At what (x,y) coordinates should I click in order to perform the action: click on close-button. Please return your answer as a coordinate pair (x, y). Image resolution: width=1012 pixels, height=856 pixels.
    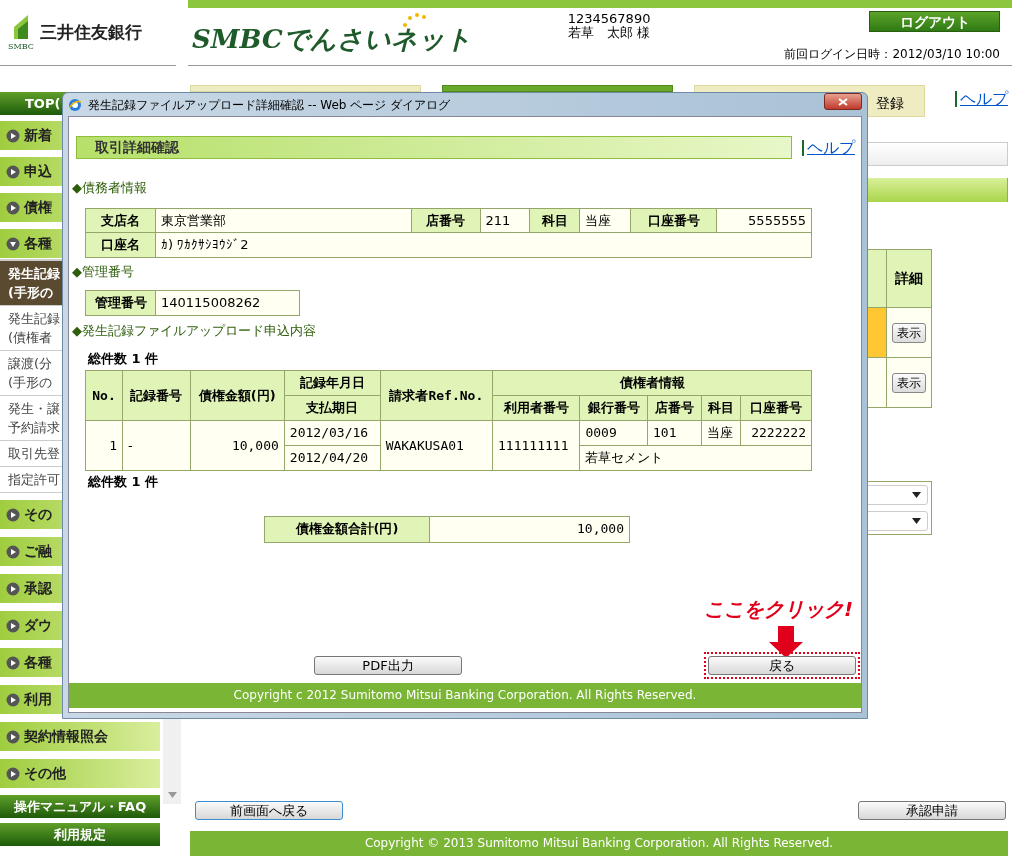
    Looking at the image, I should click on (843, 101).